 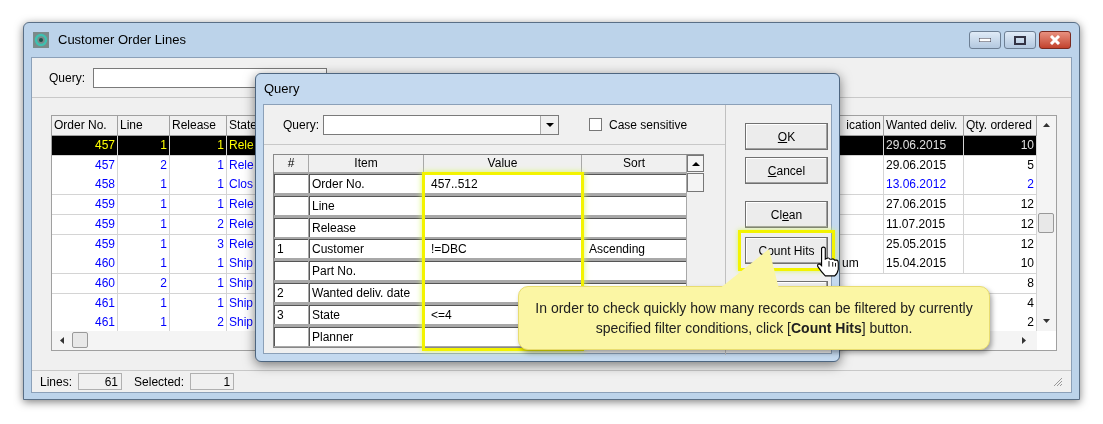 What do you see at coordinates (366, 205) in the screenshot?
I see `grid-cell: Line` at bounding box center [366, 205].